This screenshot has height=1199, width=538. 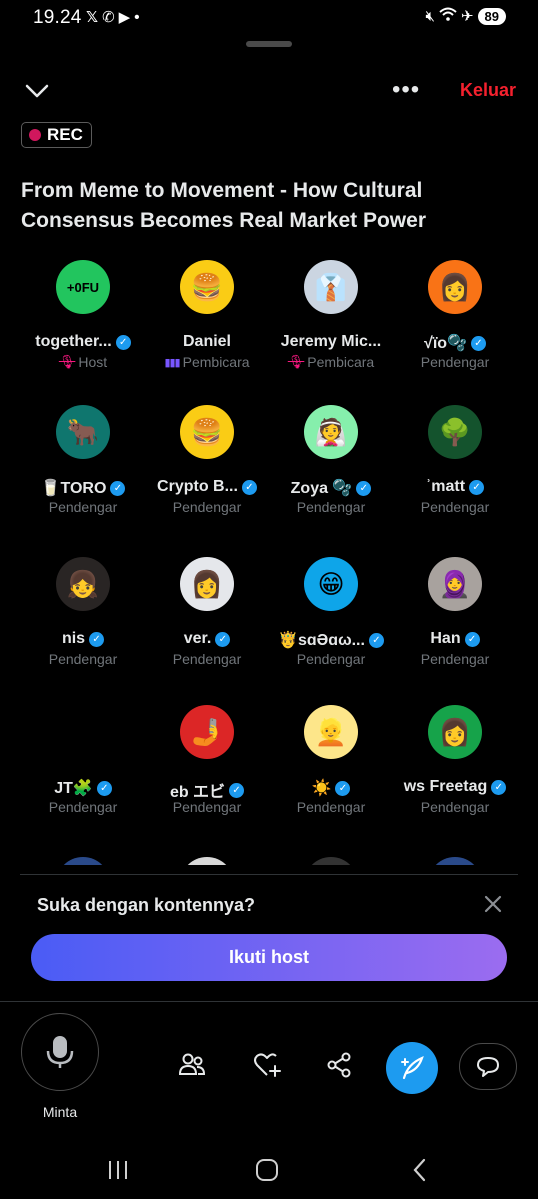 I want to click on request-mic-button, so click(x=60, y=1052).